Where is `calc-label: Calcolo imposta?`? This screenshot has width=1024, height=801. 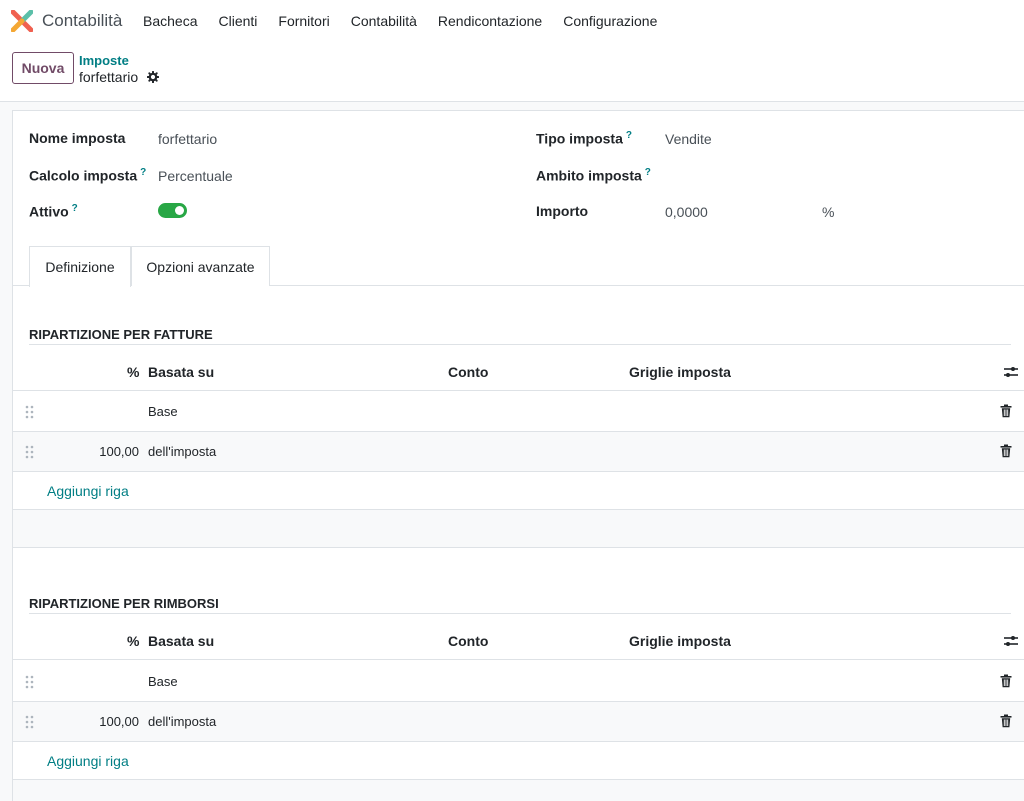 calc-label: Calcolo imposta? is located at coordinates (88, 175).